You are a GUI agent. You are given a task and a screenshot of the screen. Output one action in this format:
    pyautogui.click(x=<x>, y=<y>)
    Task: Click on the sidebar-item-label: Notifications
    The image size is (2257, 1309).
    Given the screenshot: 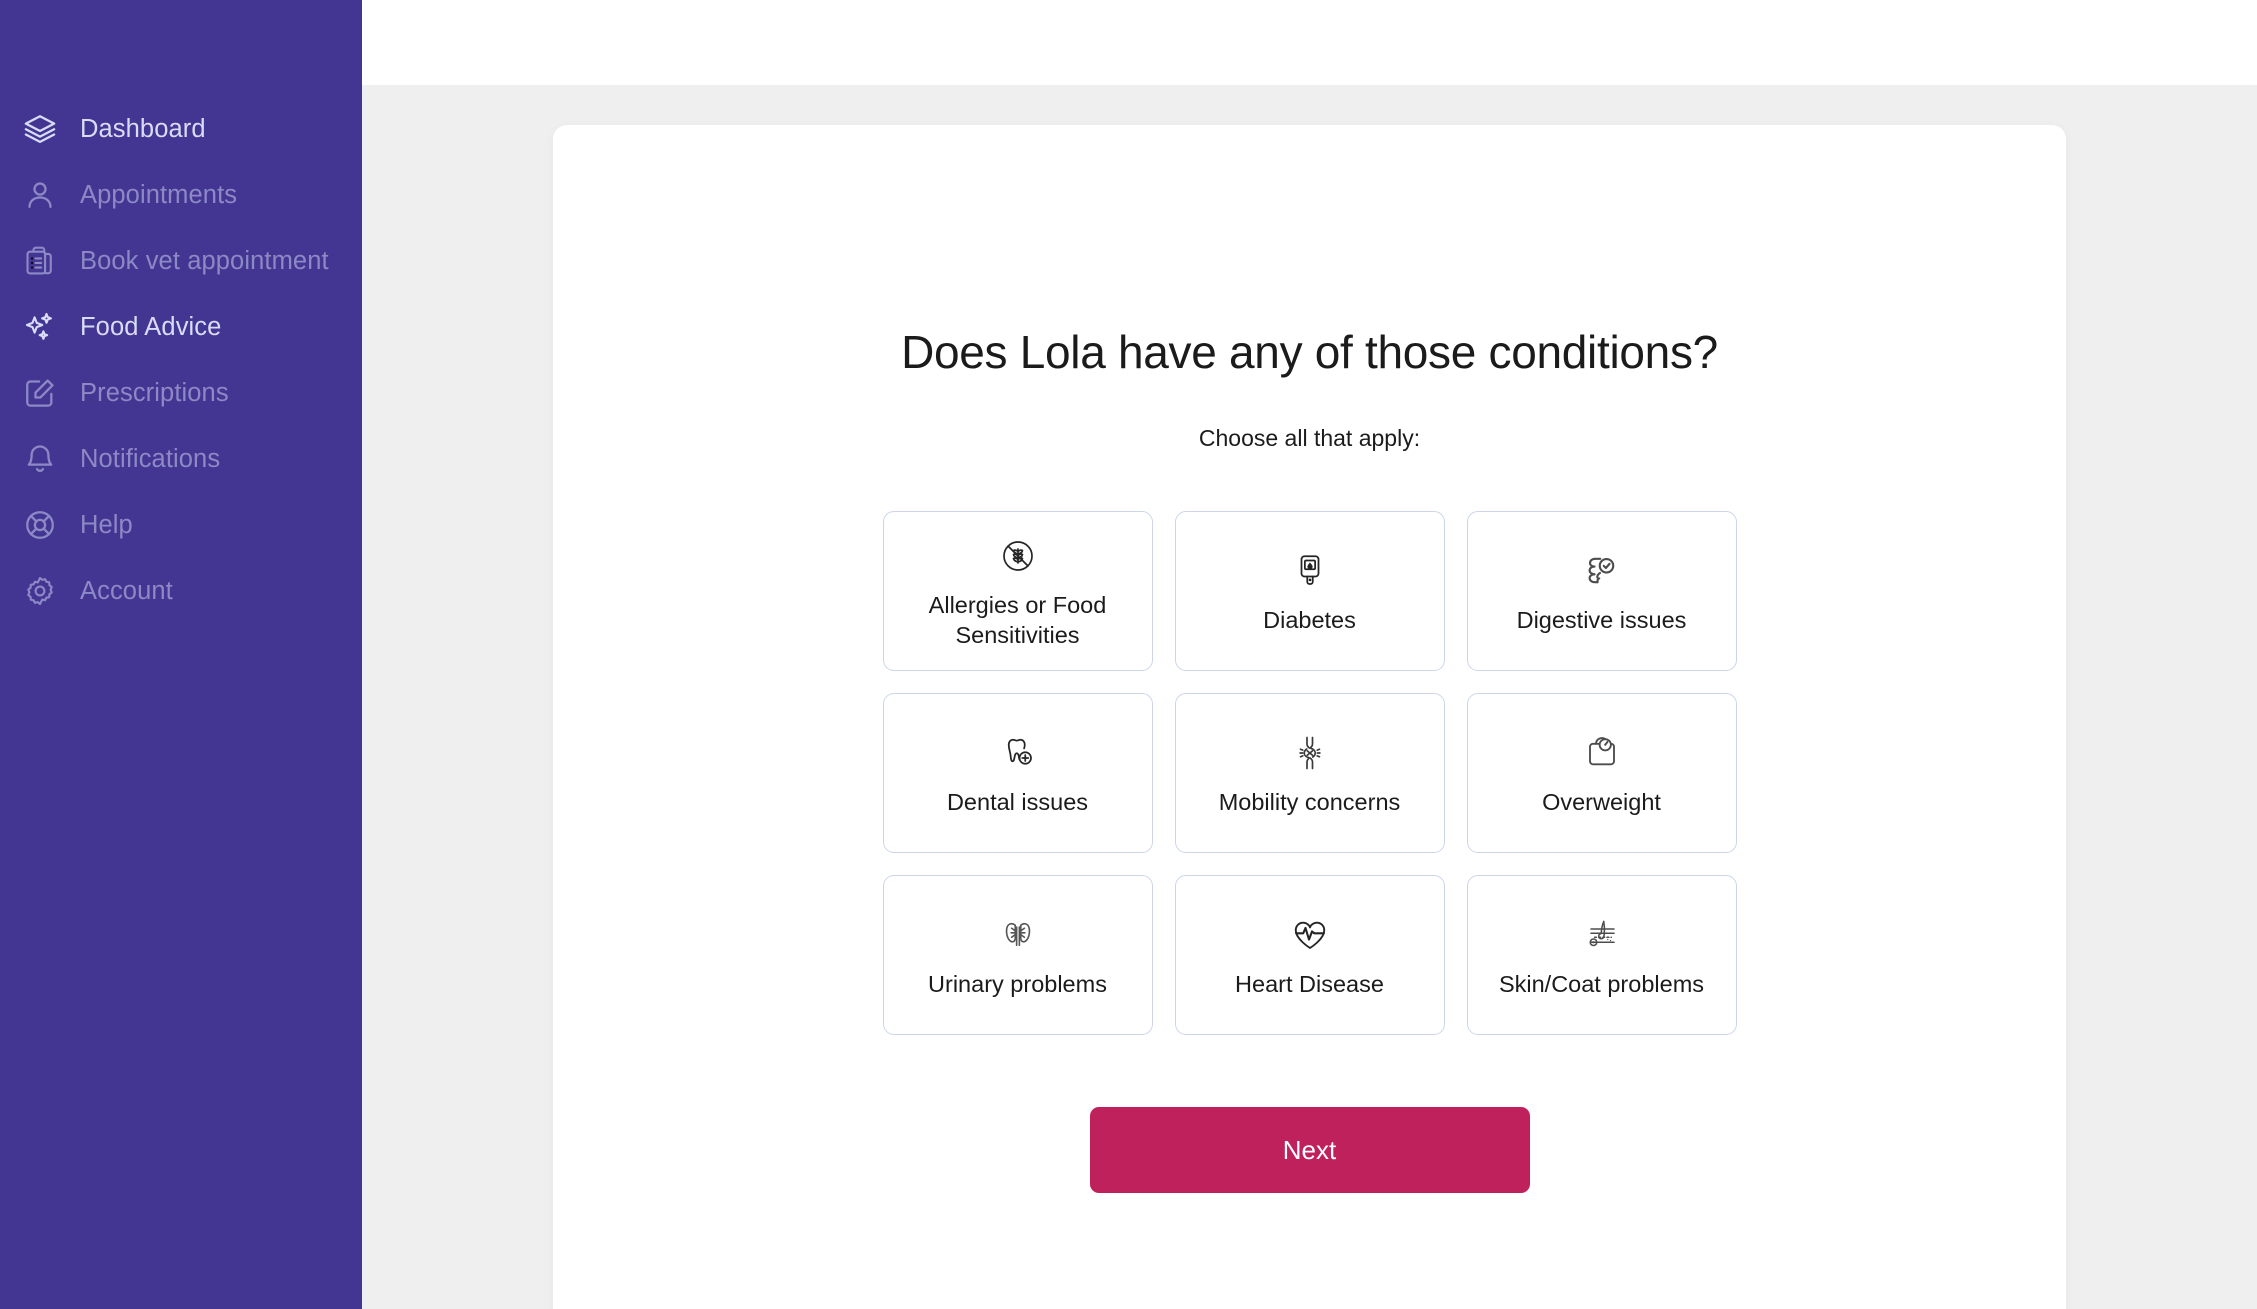 What is the action you would take?
    pyautogui.click(x=150, y=458)
    